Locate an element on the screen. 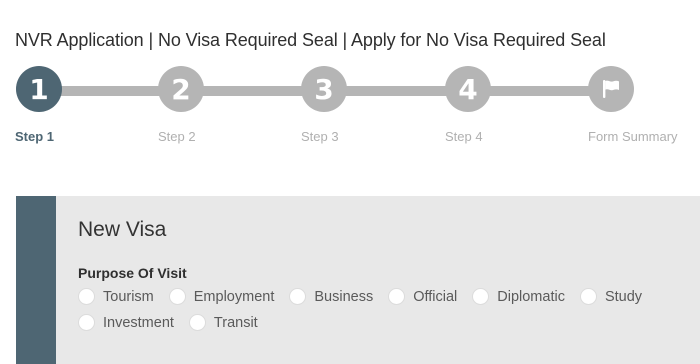 This screenshot has width=700, height=364. step-1-label: Step 1 is located at coordinates (35, 136).